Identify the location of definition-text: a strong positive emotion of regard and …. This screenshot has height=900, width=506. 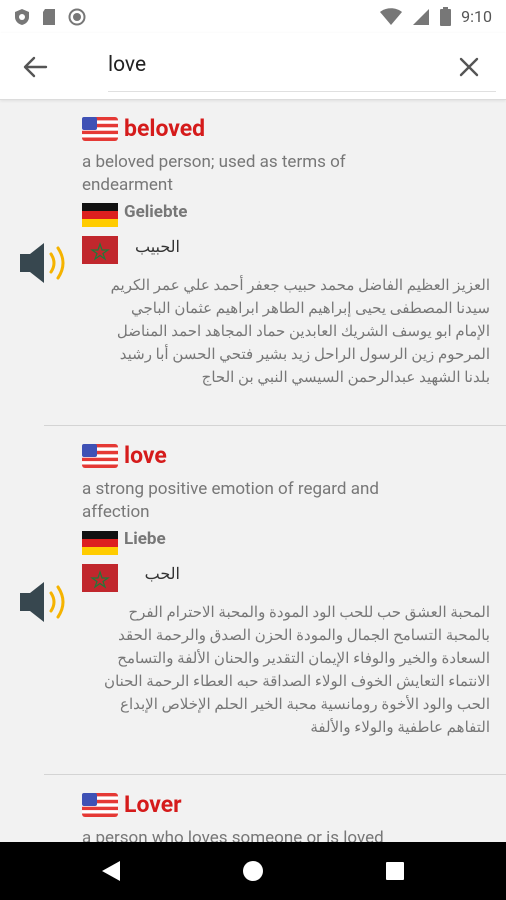
(230, 500).